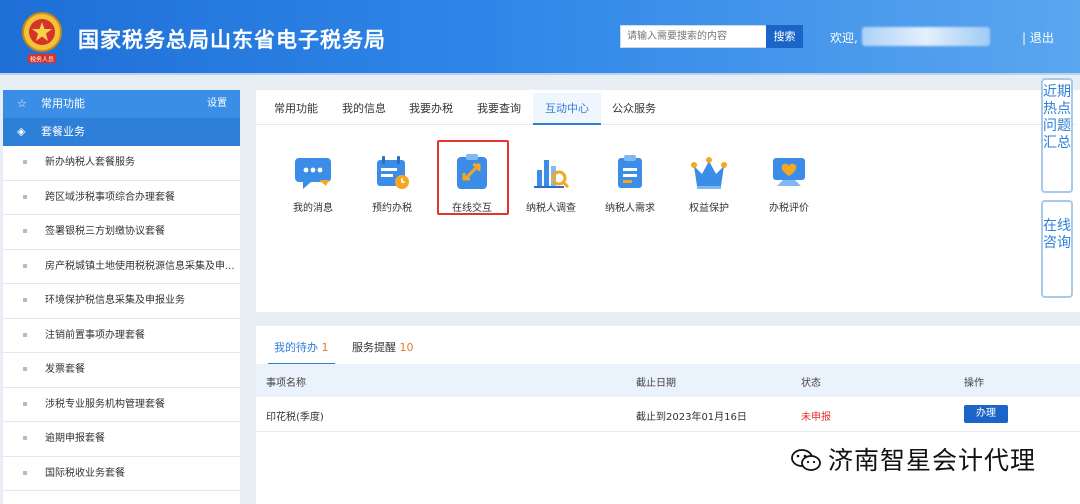  Describe the element at coordinates (1057, 135) in the screenshot. I see `hot-topics-button: 近期热点问题汇总` at that location.